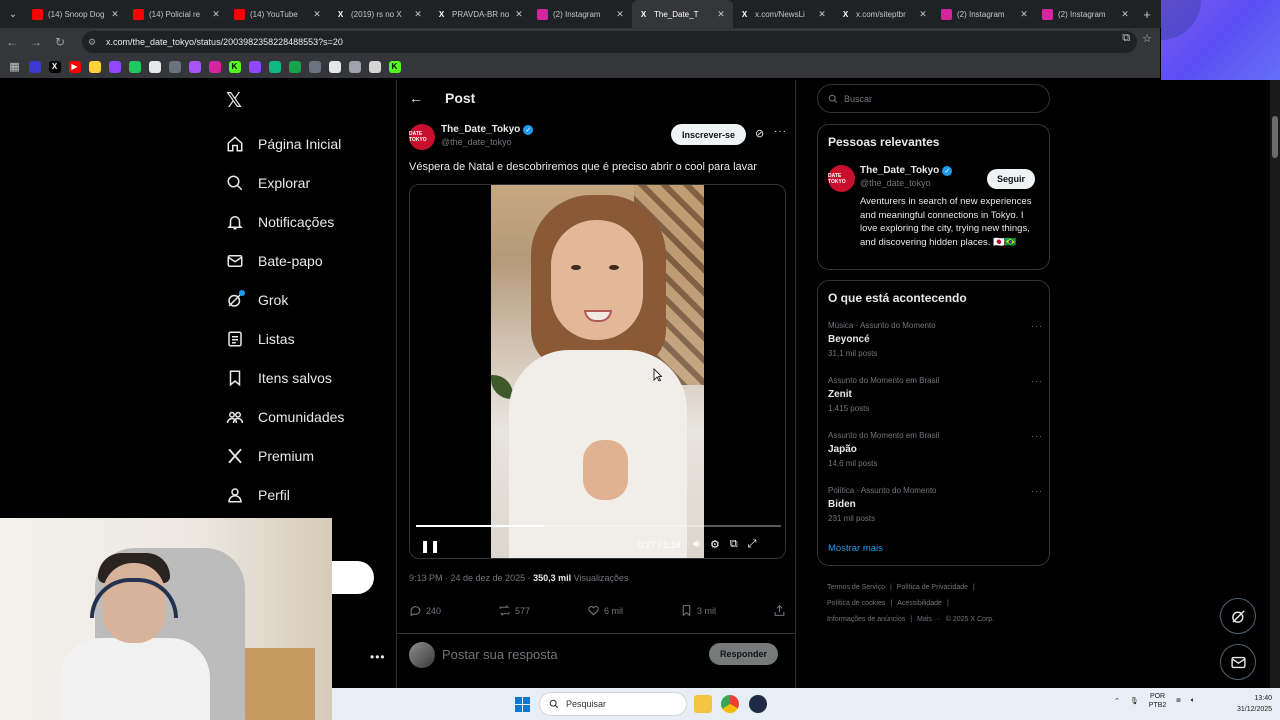 This screenshot has height=720, width=1280. Describe the element at coordinates (1147, 14) in the screenshot. I see `new-tab-button: +` at that location.